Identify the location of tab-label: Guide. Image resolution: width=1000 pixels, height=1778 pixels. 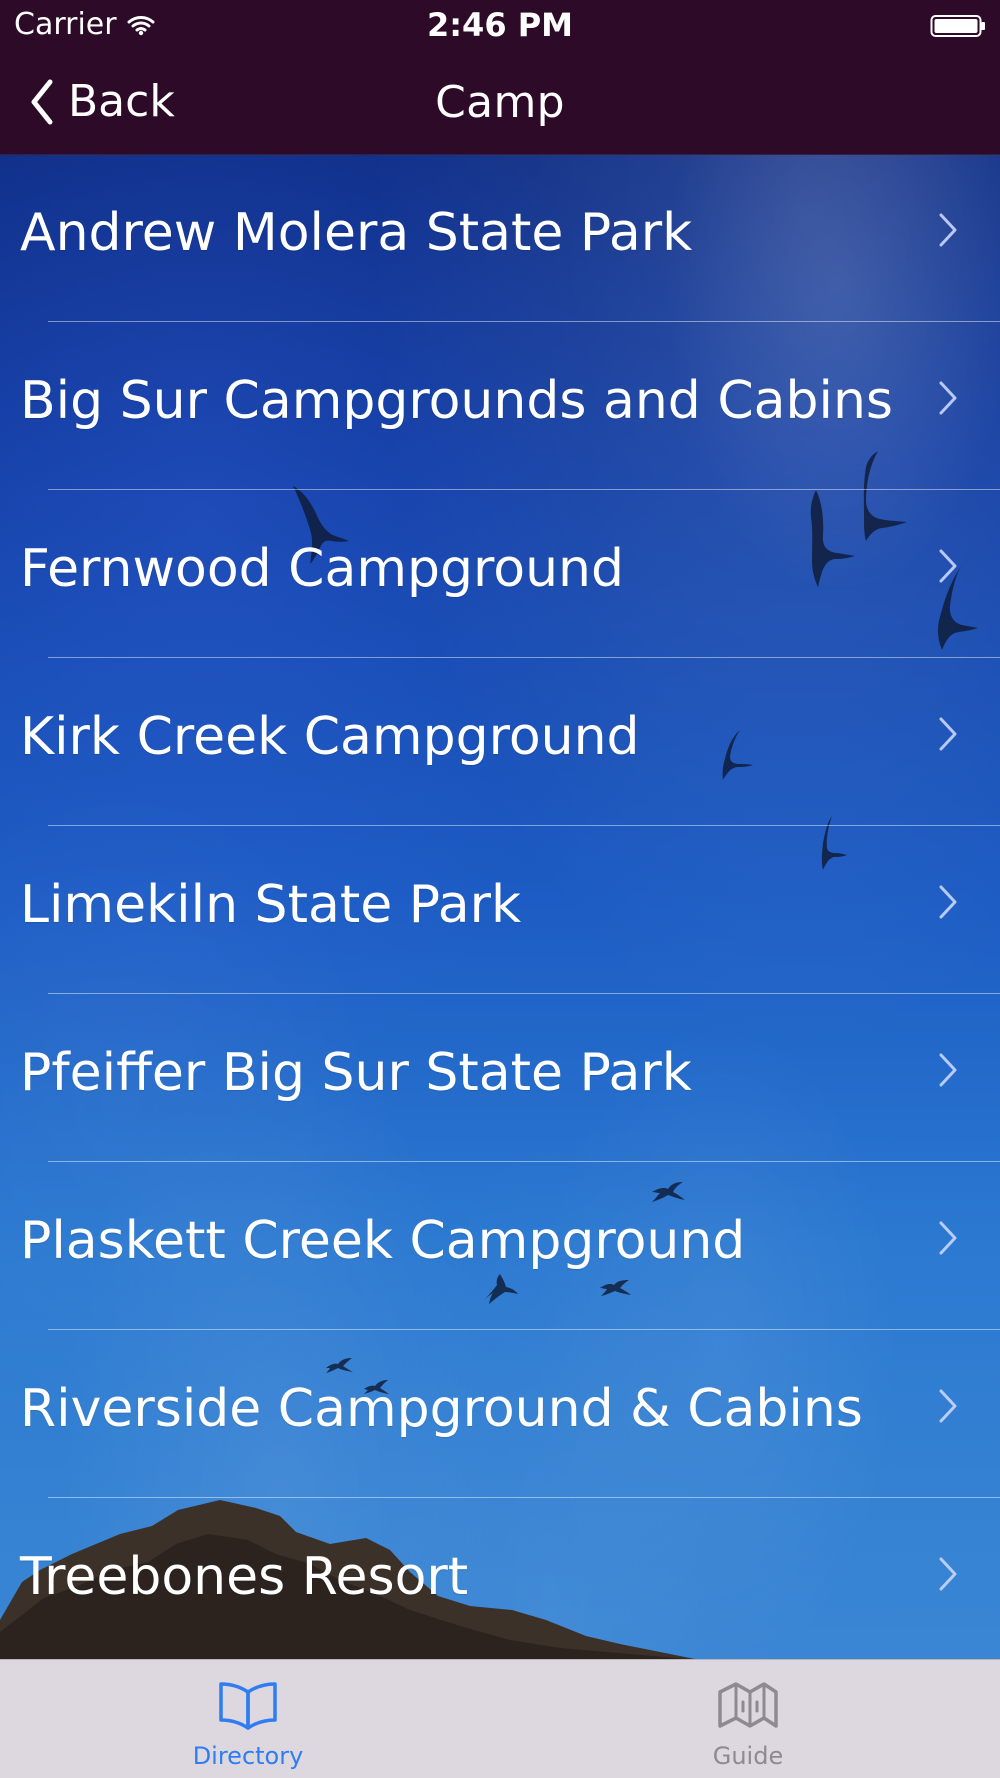
(748, 1756).